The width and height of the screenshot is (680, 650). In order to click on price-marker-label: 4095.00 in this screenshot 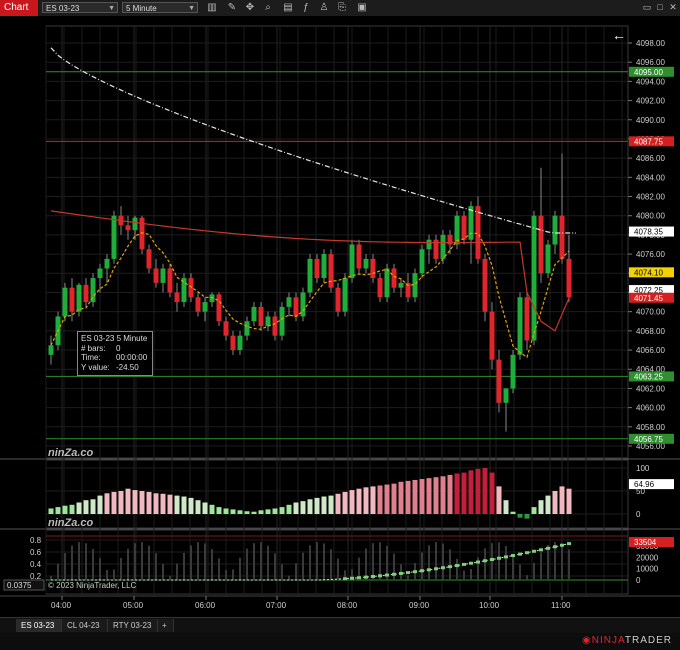, I will do `click(648, 72)`.